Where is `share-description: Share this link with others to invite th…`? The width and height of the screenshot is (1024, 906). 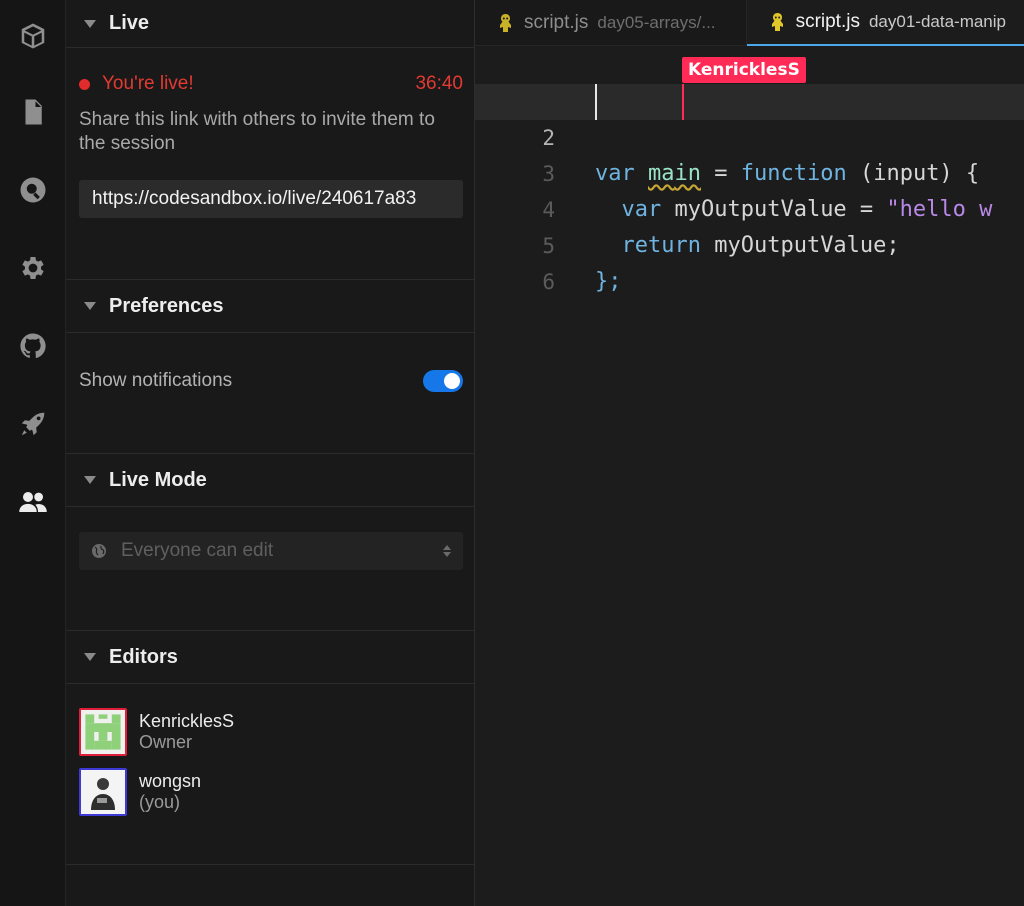 share-description: Share this link with others to invite th… is located at coordinates (257, 131).